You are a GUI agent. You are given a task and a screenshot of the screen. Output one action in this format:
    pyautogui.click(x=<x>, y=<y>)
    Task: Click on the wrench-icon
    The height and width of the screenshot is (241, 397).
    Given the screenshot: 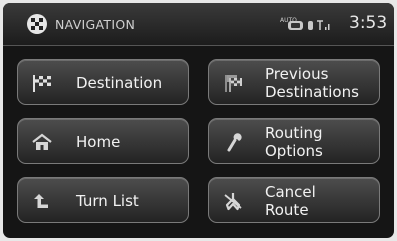 What is the action you would take?
    pyautogui.click(x=234, y=142)
    